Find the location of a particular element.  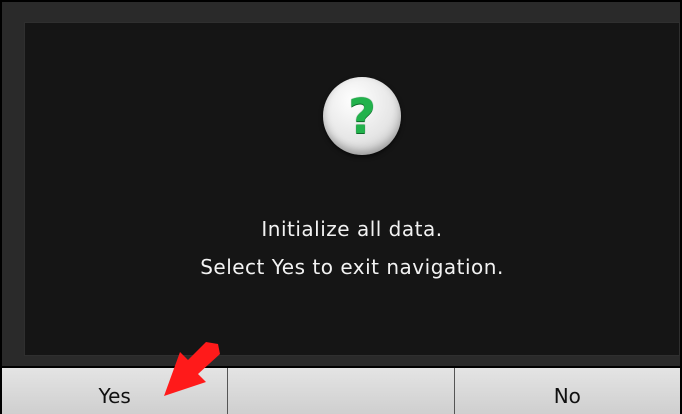

question-glyph: ? is located at coordinates (362, 117).